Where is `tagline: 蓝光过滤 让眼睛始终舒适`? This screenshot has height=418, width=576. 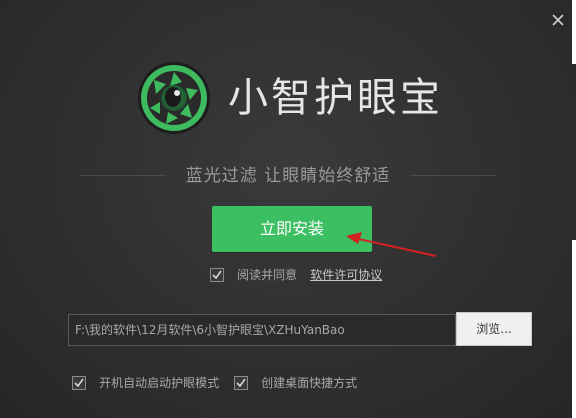 tagline: 蓝光过滤 让眼睛始终舒适 is located at coordinates (288, 176).